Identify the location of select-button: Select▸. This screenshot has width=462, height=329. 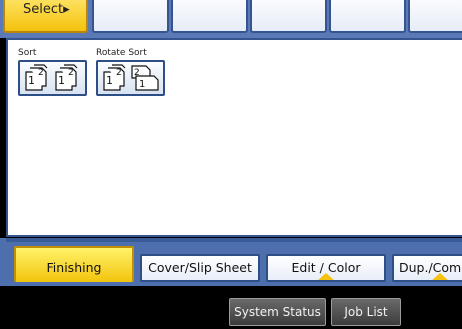
(45, 16).